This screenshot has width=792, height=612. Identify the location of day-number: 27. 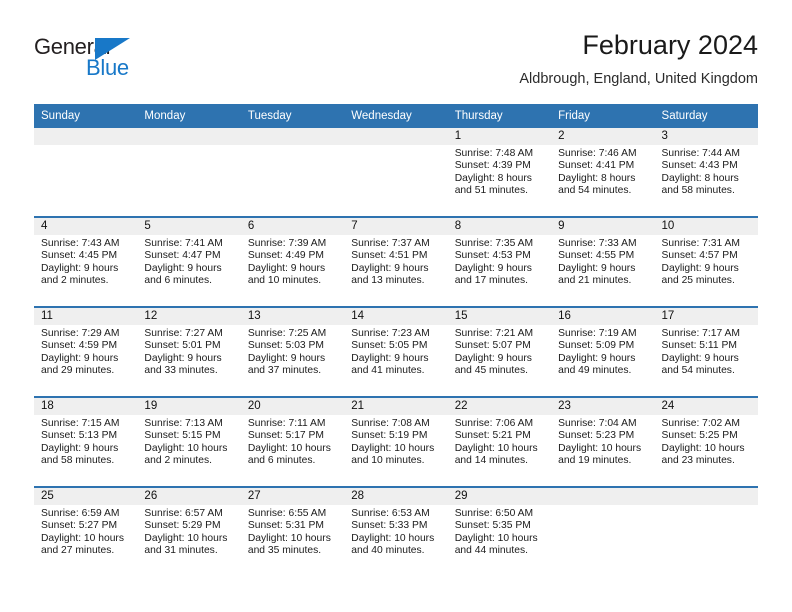
(292, 496).